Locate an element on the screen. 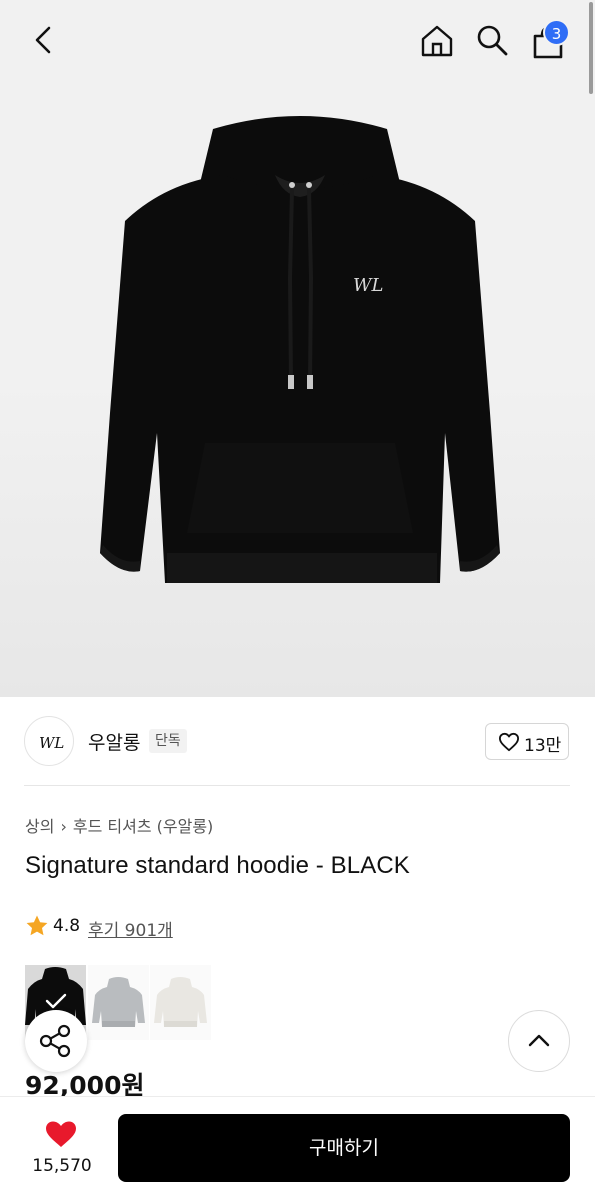  color-swatch-grey is located at coordinates (118, 1002).